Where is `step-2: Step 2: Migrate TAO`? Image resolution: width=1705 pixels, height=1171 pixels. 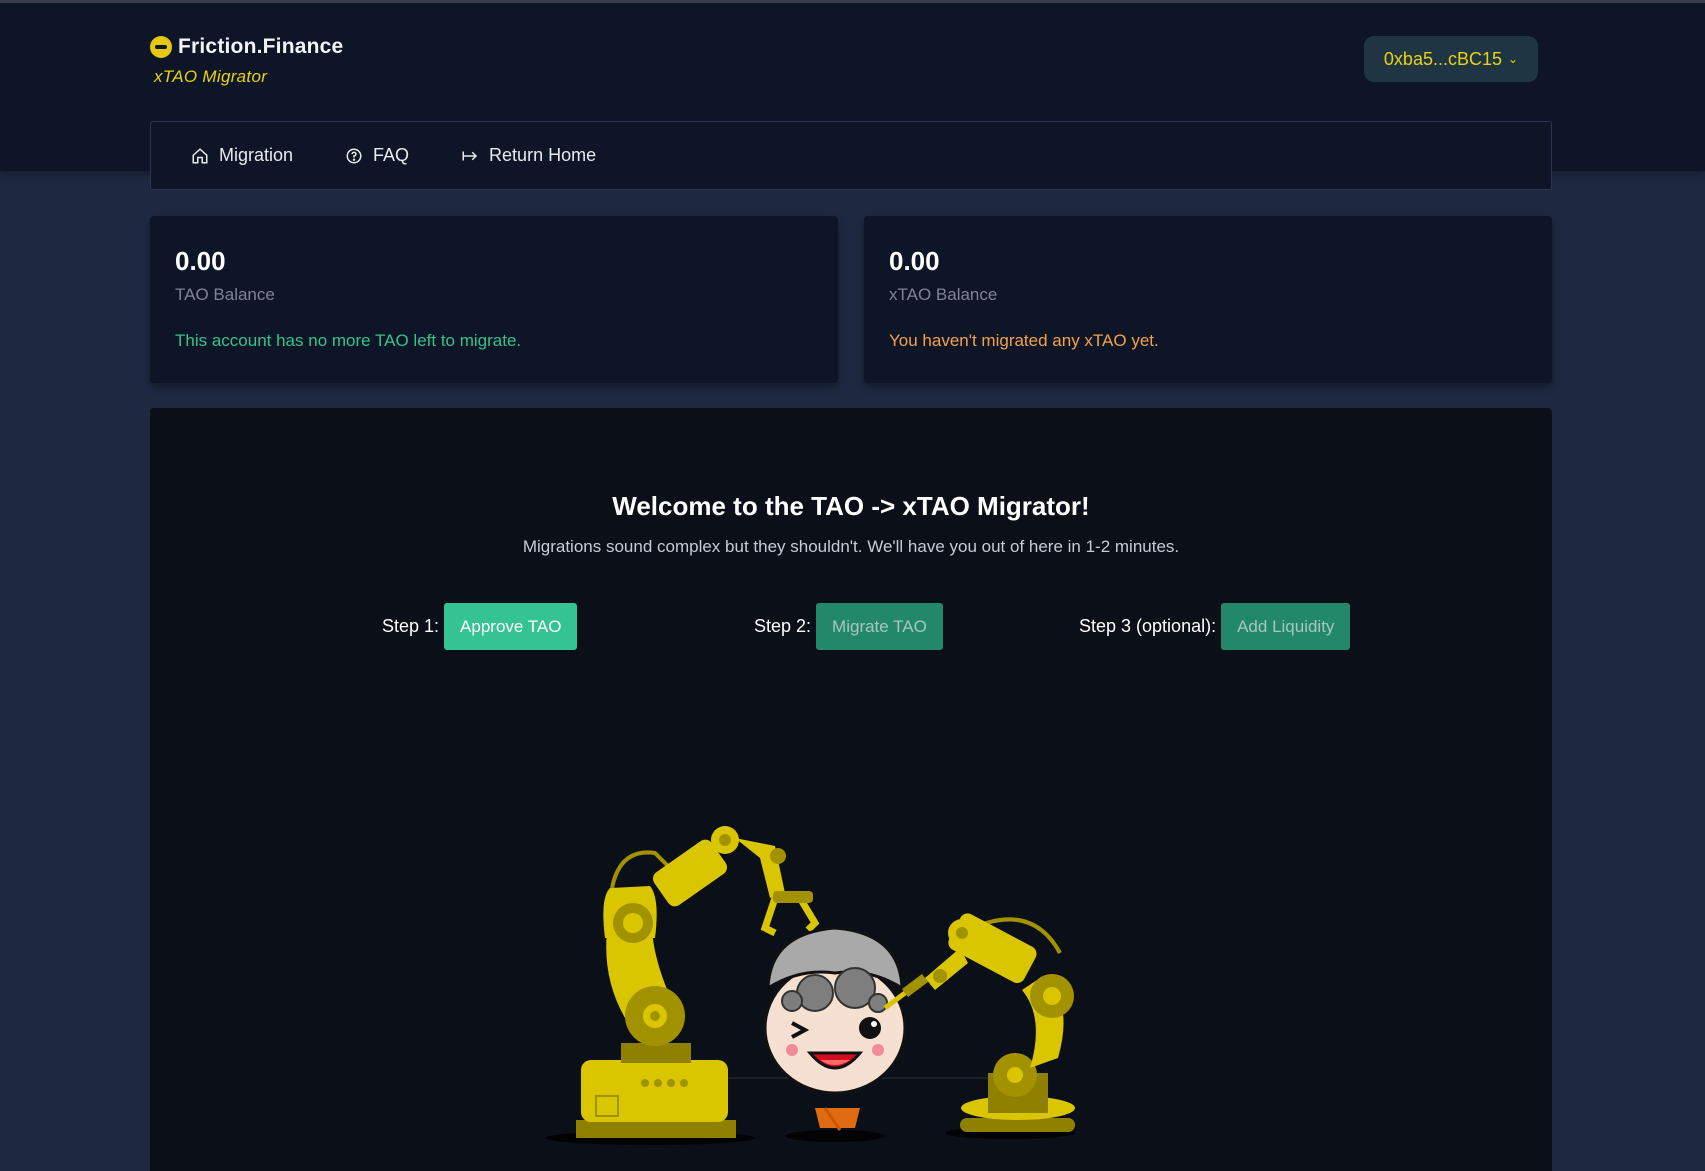 step-2: Step 2: Migrate TAO is located at coordinates (848, 626).